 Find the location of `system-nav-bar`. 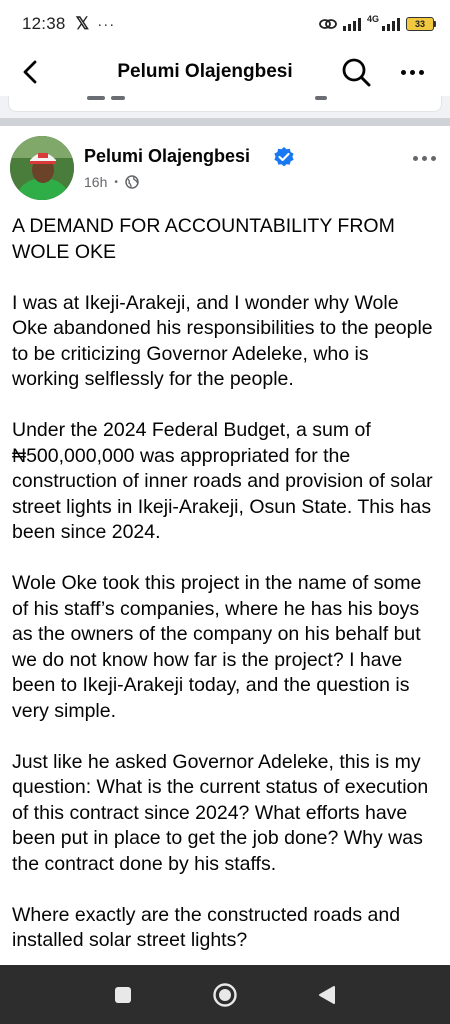

system-nav-bar is located at coordinates (225, 994).